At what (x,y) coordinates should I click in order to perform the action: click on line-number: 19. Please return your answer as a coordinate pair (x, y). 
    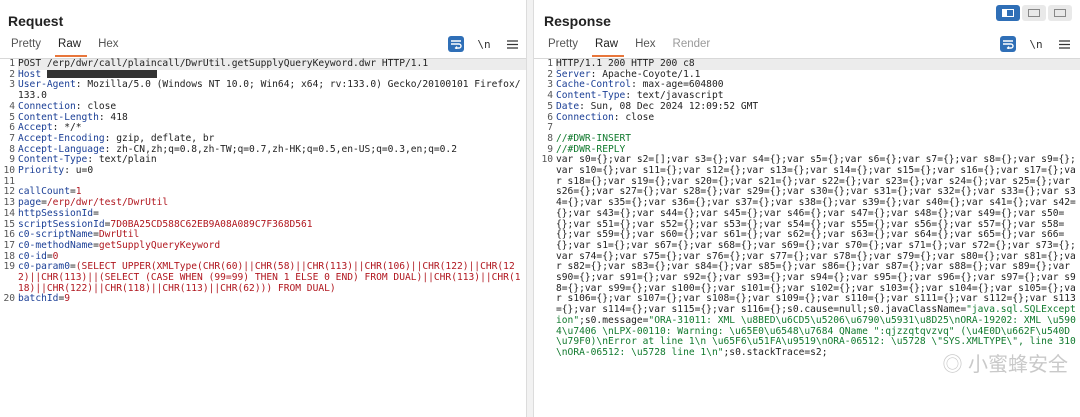
    Looking at the image, I should click on (9, 267).